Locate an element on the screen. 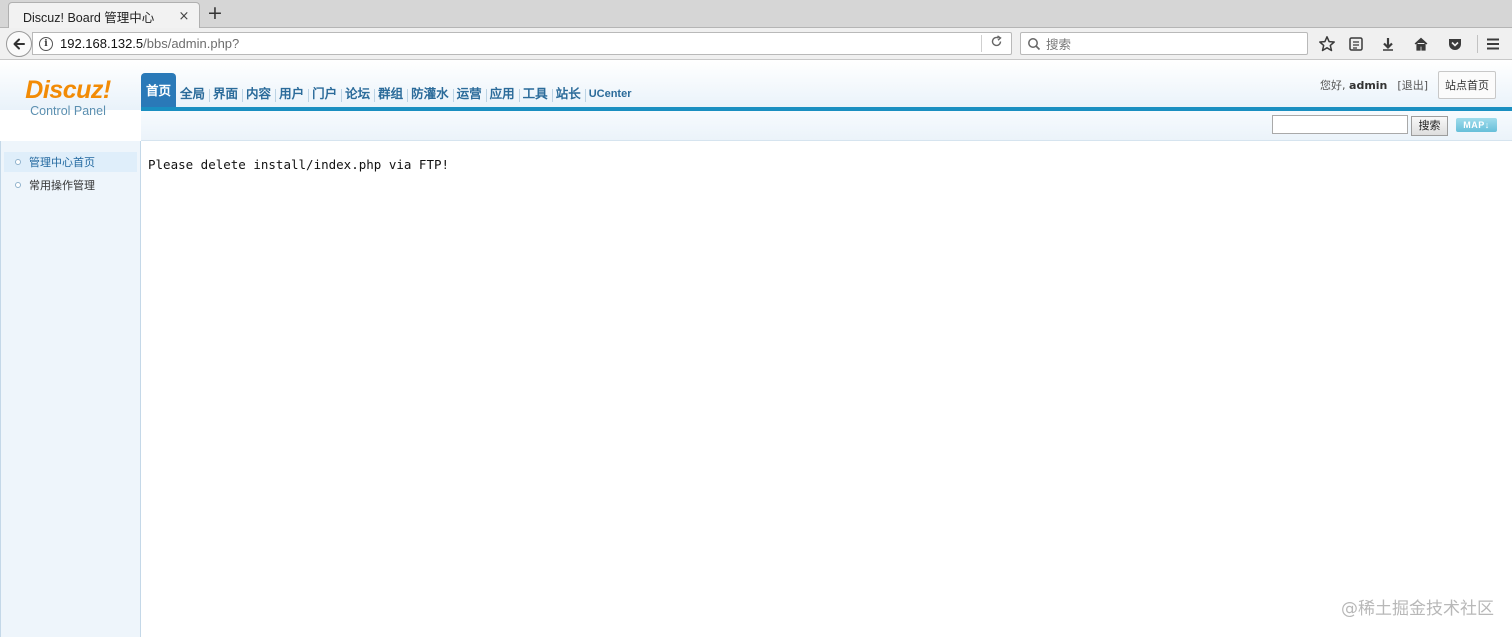 The width and height of the screenshot is (1512, 637). back-arrow-icon is located at coordinates (19, 44).